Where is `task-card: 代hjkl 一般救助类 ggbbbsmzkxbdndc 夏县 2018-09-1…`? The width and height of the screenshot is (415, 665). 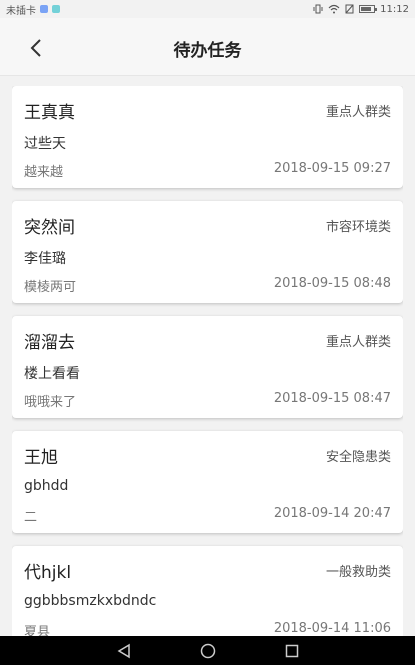
task-card: 代hjkl 一般救助类 ggbbbsmzkxbdndc 夏县 2018-09-1… is located at coordinates (207, 591).